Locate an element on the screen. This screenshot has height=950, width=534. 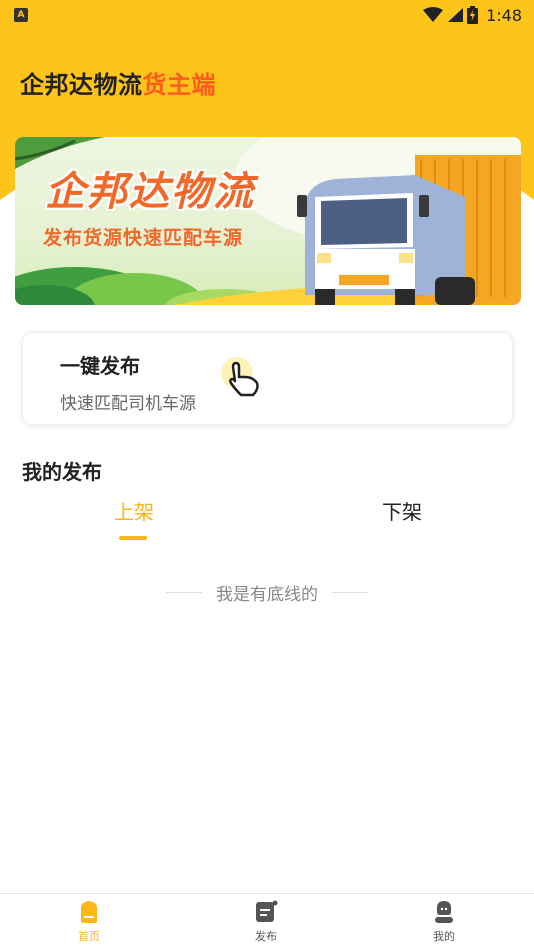
quick-publish-card: 一键发布 快速匹配司机车源 is located at coordinates (267, 378).